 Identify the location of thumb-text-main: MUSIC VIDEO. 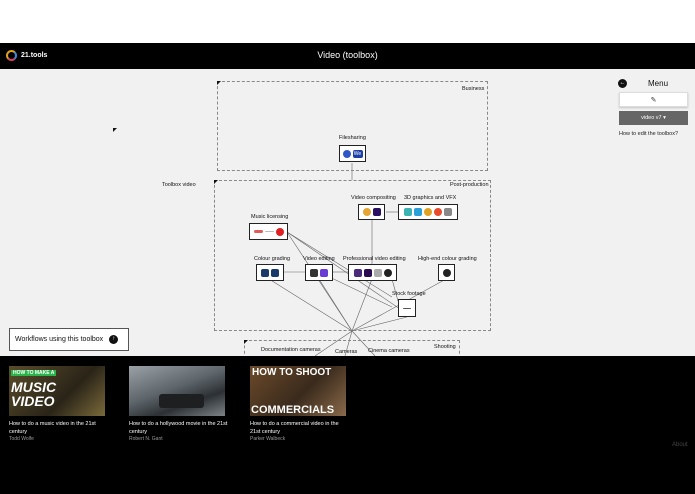
(34, 394).